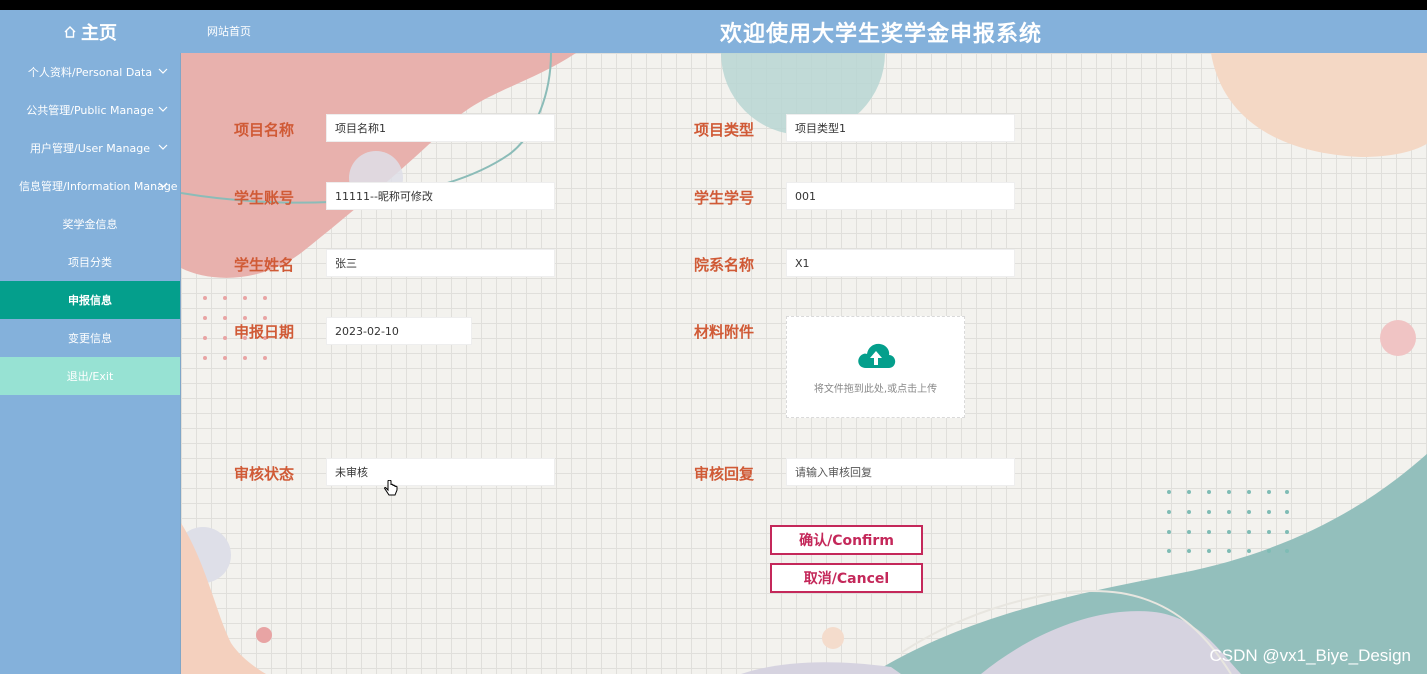 The width and height of the screenshot is (1427, 674). Describe the element at coordinates (440, 472) in the screenshot. I see `review-status-field: 未审核` at that location.